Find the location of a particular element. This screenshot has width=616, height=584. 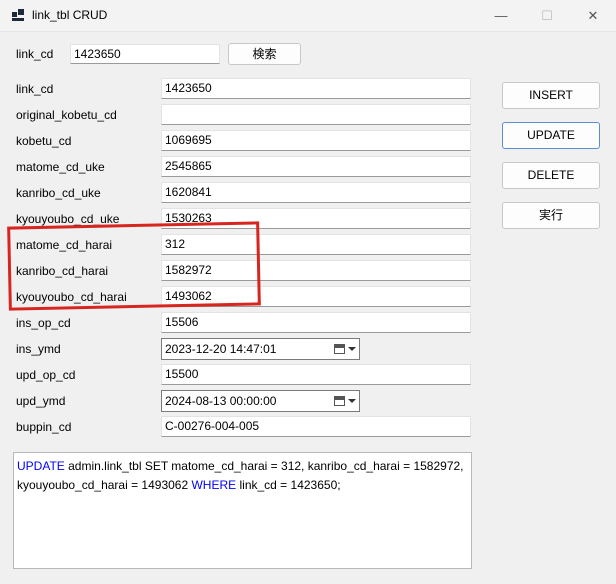

field-ins-op-cd: 15506 is located at coordinates (316, 322).